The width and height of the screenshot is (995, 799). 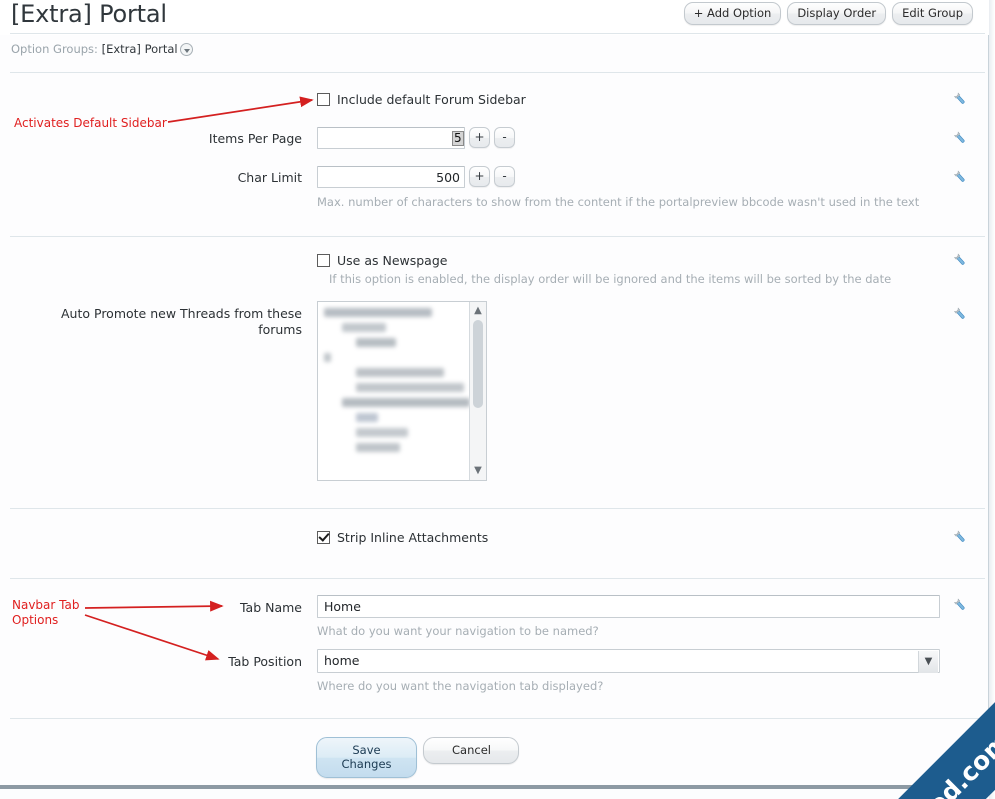 I want to click on add-option-button: + Add Option, so click(x=732, y=13).